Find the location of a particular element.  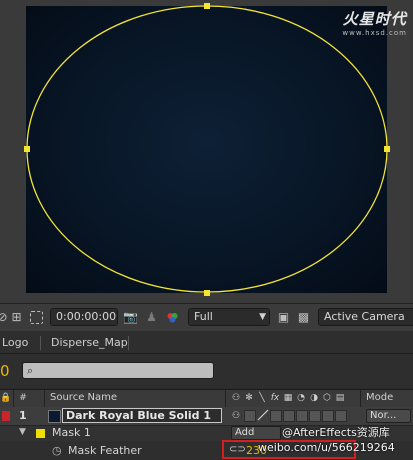

mode-header: Mode is located at coordinates (379, 397).